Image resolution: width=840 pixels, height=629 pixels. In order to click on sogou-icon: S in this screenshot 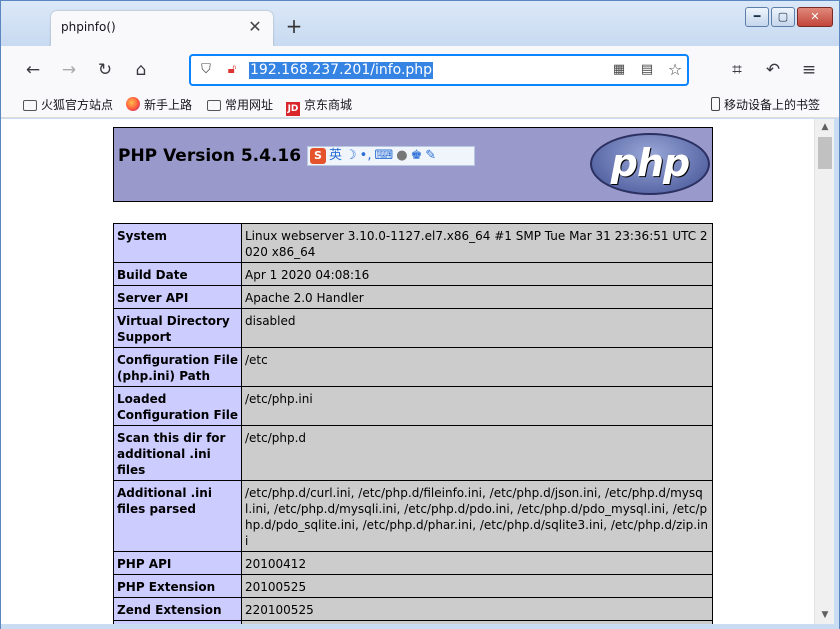, I will do `click(318, 156)`.